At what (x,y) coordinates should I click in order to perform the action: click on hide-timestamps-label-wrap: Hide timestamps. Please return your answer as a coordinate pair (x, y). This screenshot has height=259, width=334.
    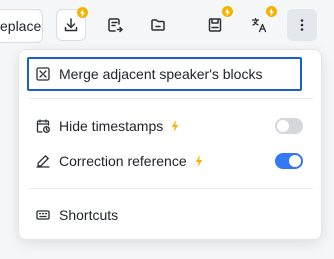
    Looking at the image, I should click on (119, 126).